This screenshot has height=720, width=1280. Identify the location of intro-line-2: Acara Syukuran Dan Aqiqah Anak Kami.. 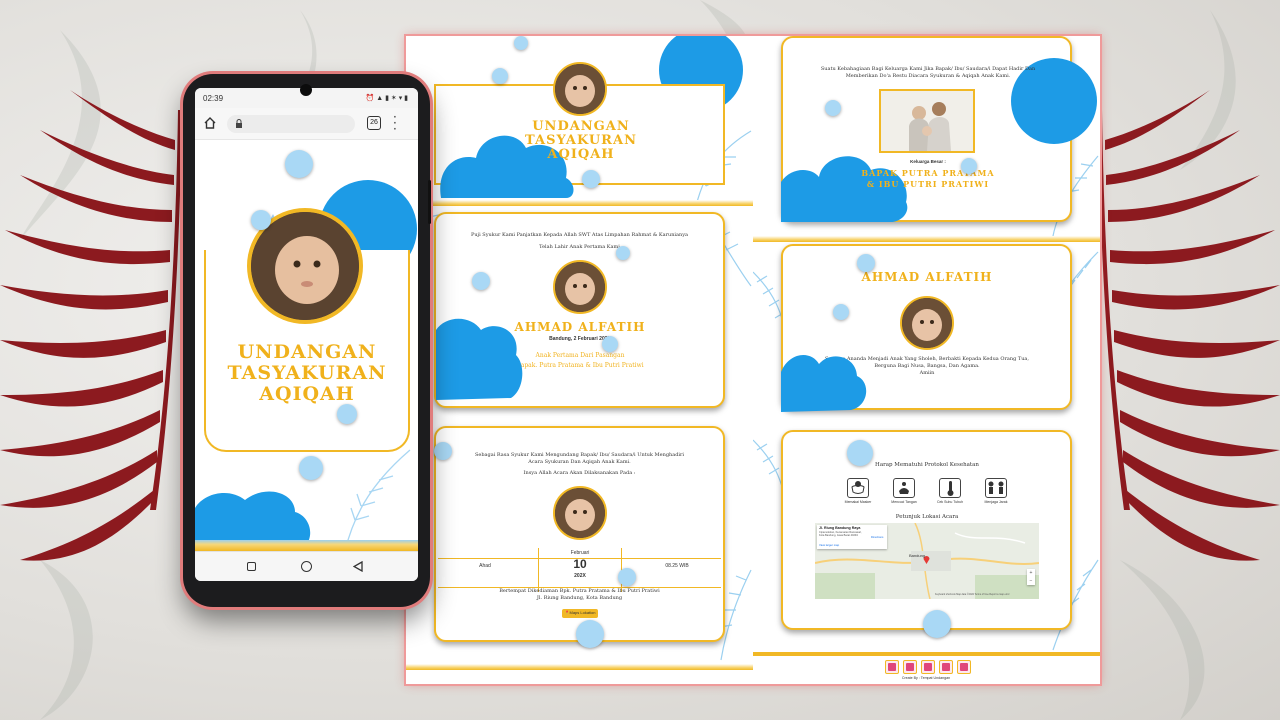
(579, 462).